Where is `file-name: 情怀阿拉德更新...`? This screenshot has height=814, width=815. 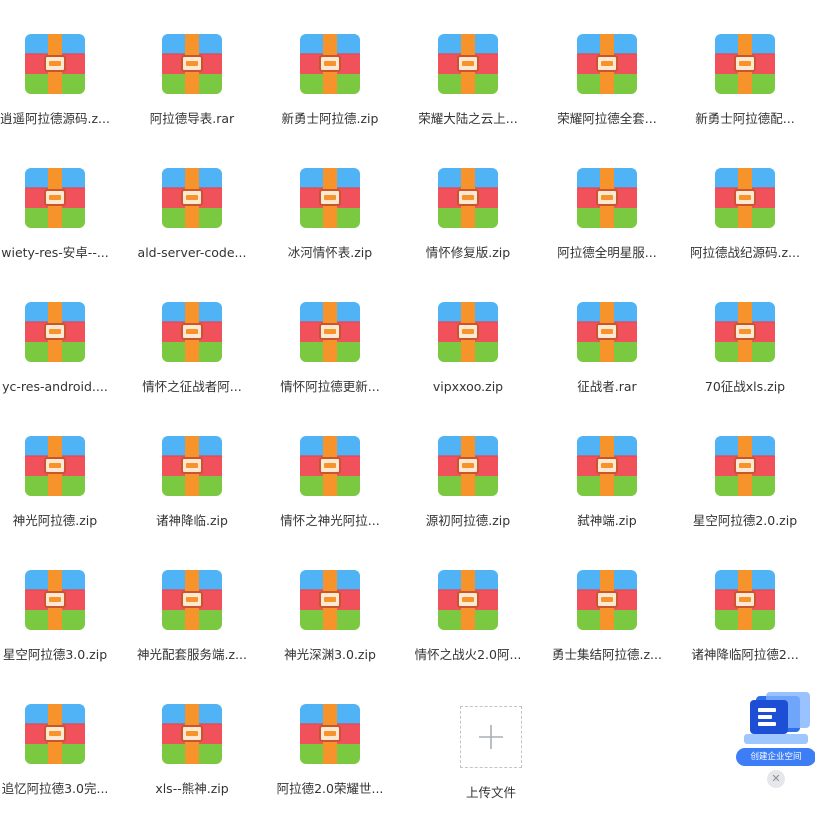
file-name: 情怀阿拉德更新... is located at coordinates (330, 386).